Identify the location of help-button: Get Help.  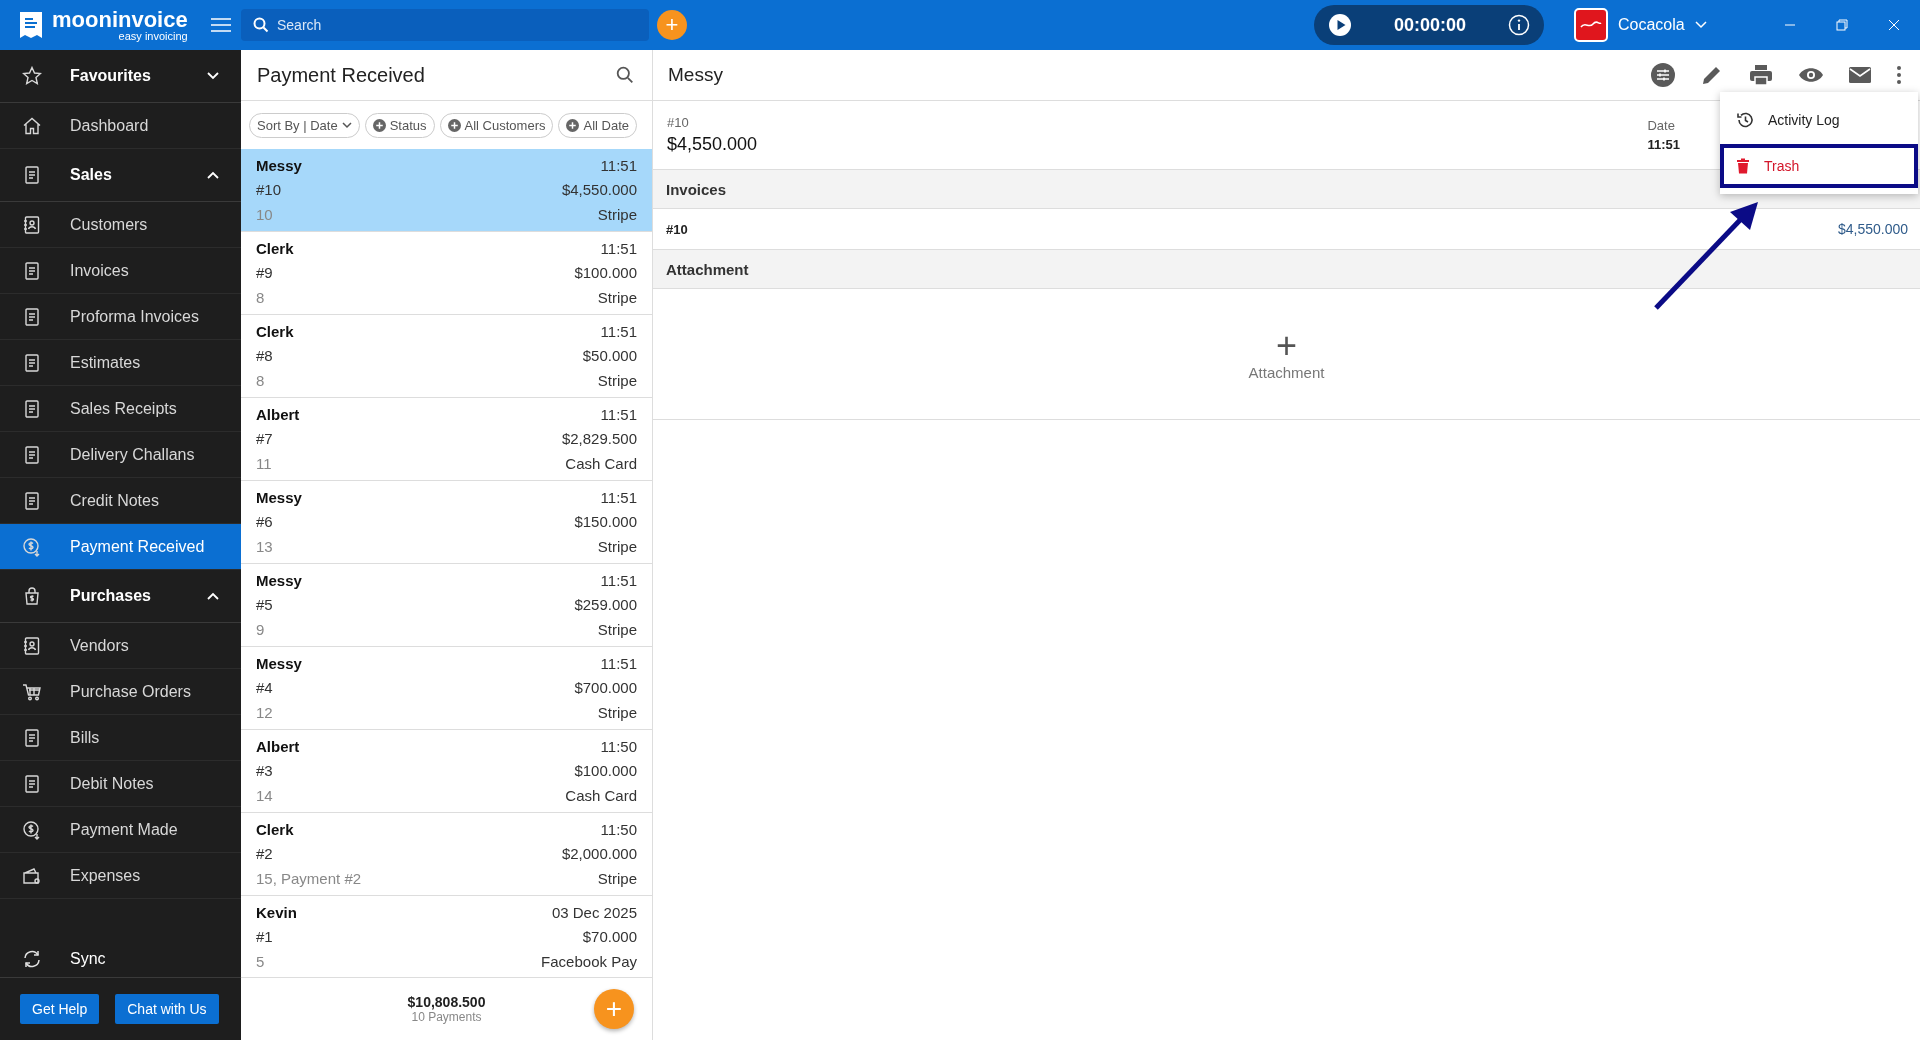
(60, 1009).